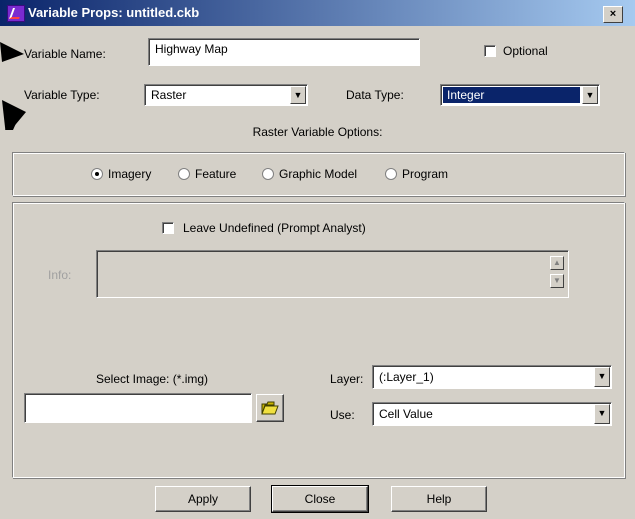 This screenshot has width=635, height=519. What do you see at coordinates (268, 174) in the screenshot?
I see `graphic-model-radio` at bounding box center [268, 174].